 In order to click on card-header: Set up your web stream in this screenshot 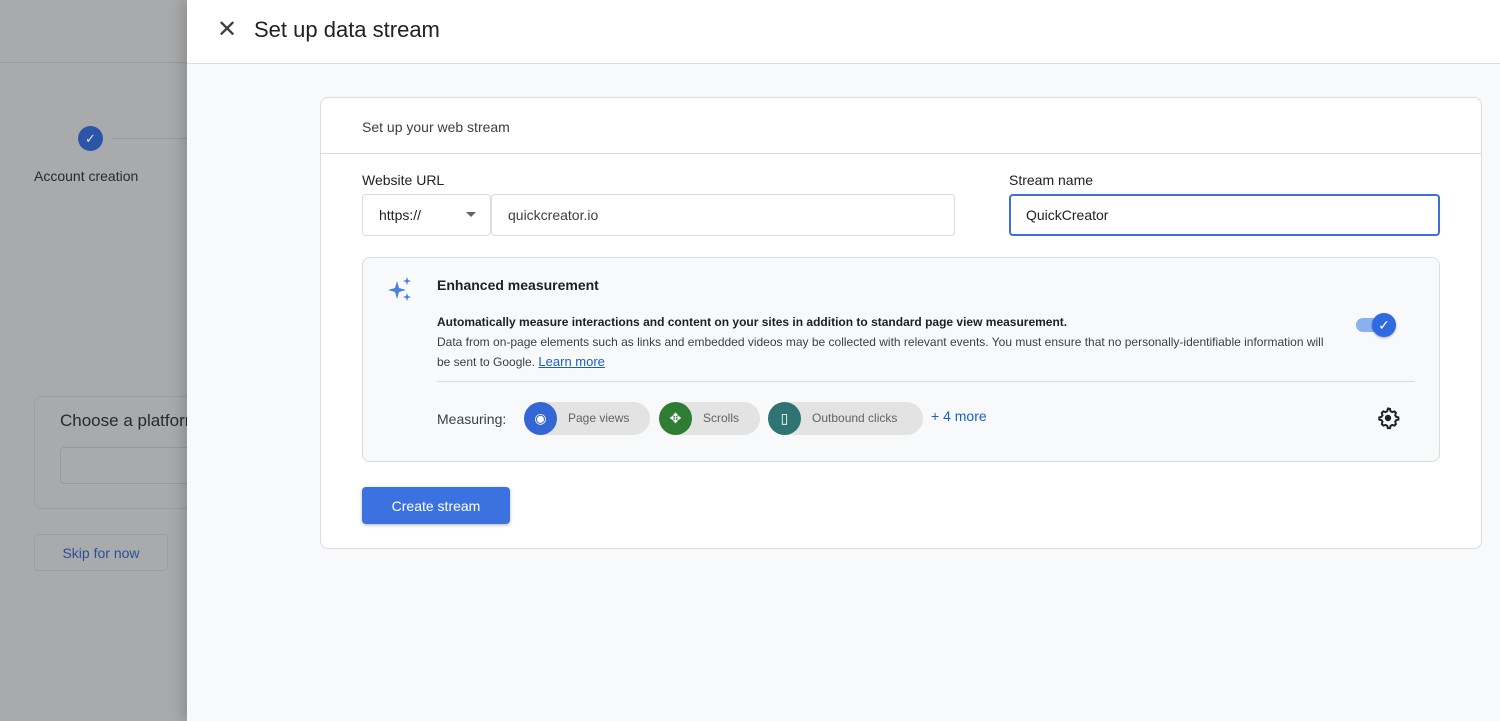, I will do `click(901, 126)`.